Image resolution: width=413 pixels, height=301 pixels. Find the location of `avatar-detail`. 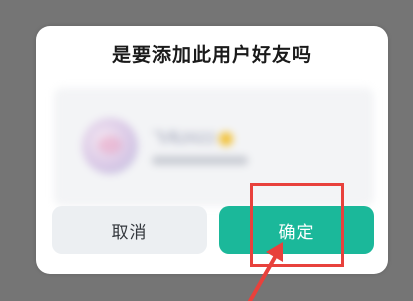

avatar-detail is located at coordinates (110, 145).